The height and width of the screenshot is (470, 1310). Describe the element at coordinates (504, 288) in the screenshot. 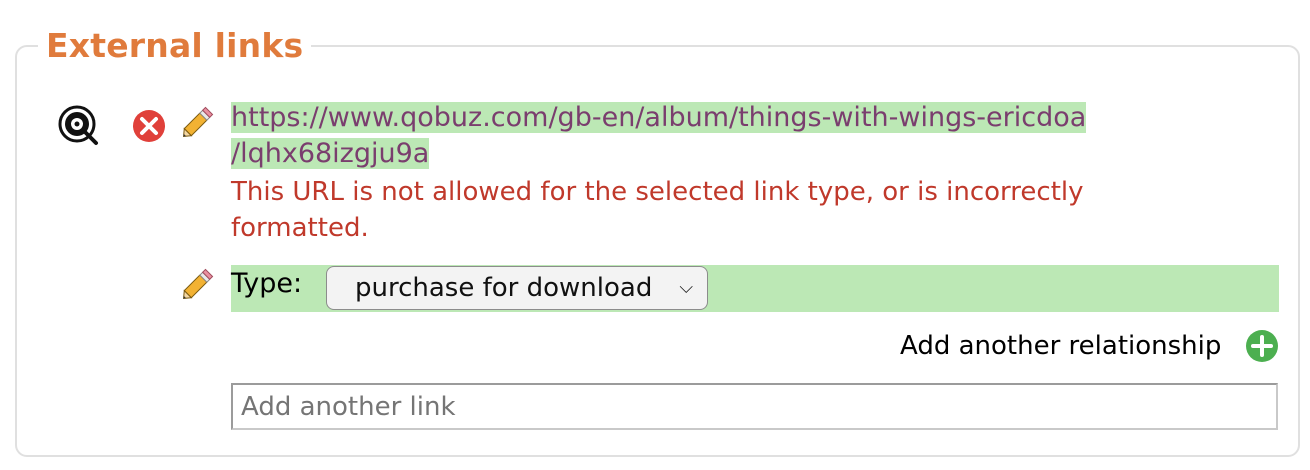

I see `link-type-value: purchase for download` at that location.